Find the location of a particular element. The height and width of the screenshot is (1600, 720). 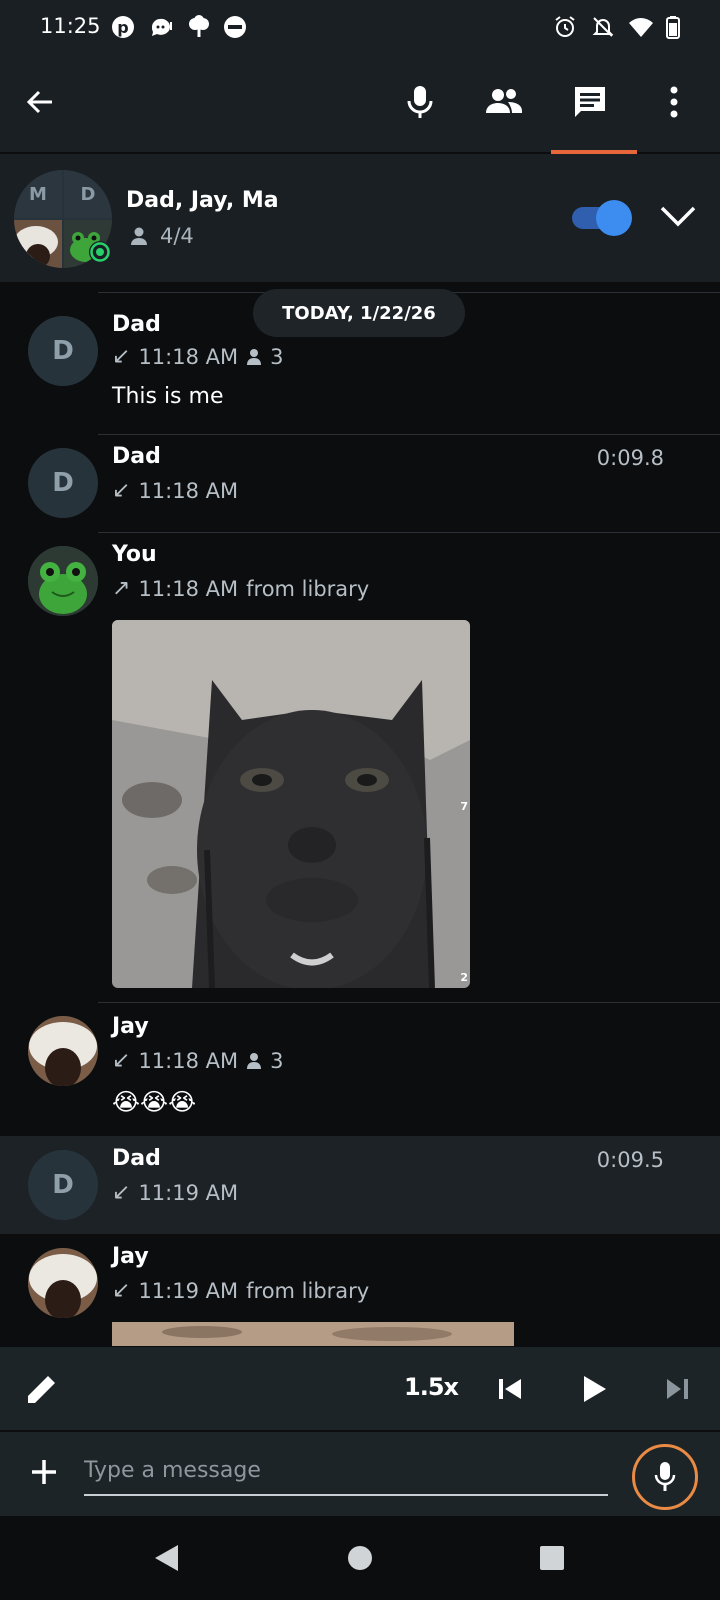

message-sender: You is located at coordinates (134, 554).